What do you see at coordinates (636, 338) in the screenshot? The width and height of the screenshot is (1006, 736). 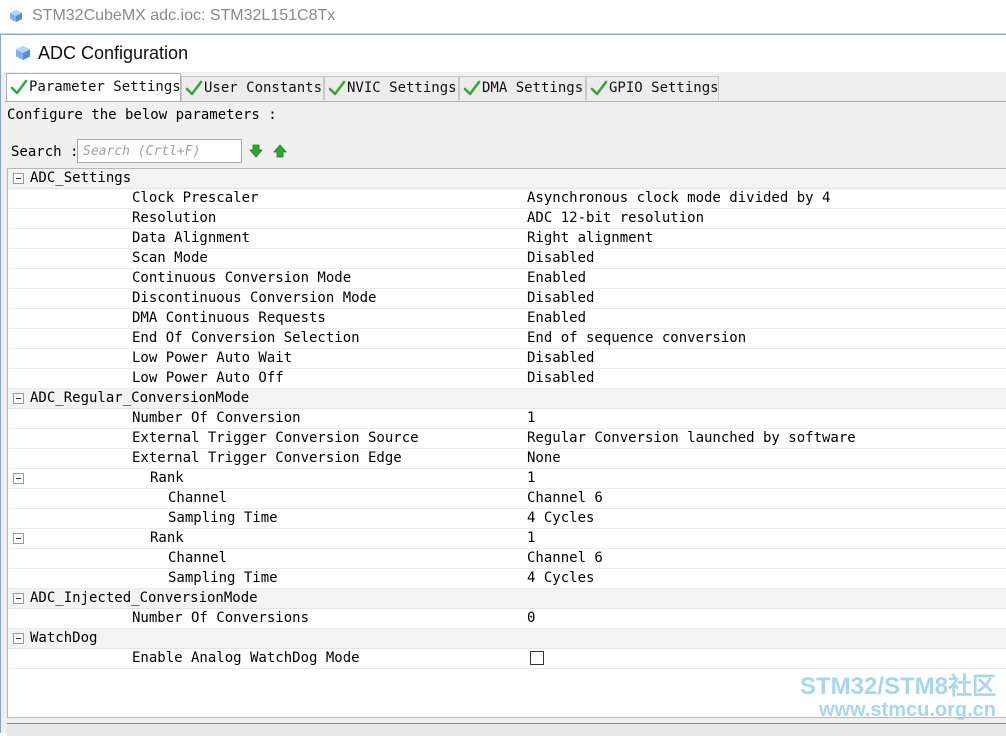 I see `param-value: End of sequence conversion` at bounding box center [636, 338].